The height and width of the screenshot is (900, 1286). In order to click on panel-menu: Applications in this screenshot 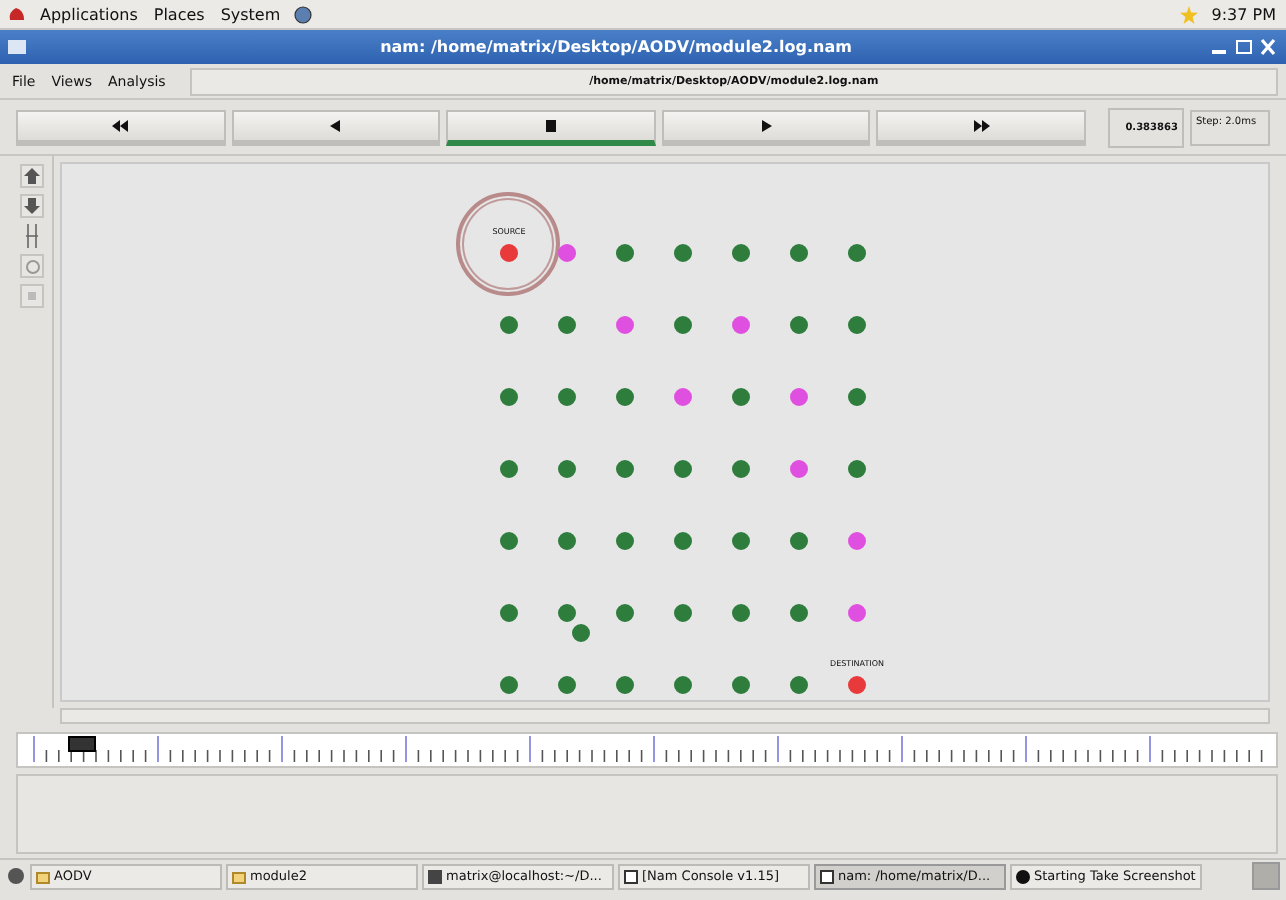, I will do `click(89, 14)`.